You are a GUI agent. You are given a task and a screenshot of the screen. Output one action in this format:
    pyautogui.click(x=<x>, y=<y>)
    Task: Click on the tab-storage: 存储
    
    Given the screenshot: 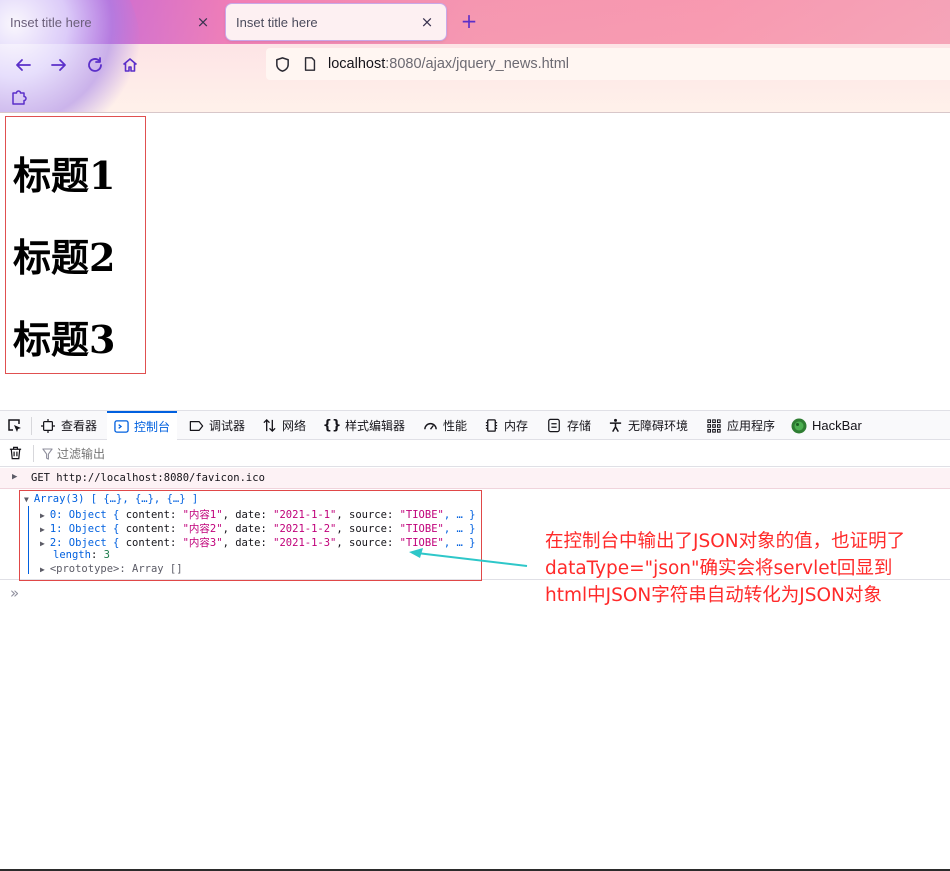 What is the action you would take?
    pyautogui.click(x=568, y=425)
    